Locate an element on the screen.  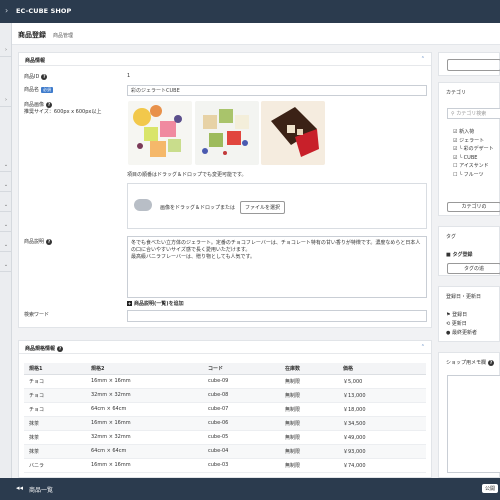
sidebar-item-7: ⌄ is located at coordinates (6, 245).